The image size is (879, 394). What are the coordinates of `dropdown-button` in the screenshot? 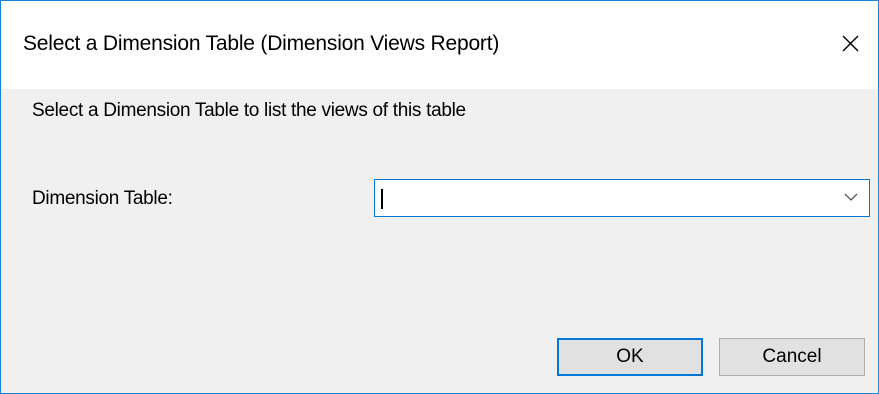 It's located at (852, 198).